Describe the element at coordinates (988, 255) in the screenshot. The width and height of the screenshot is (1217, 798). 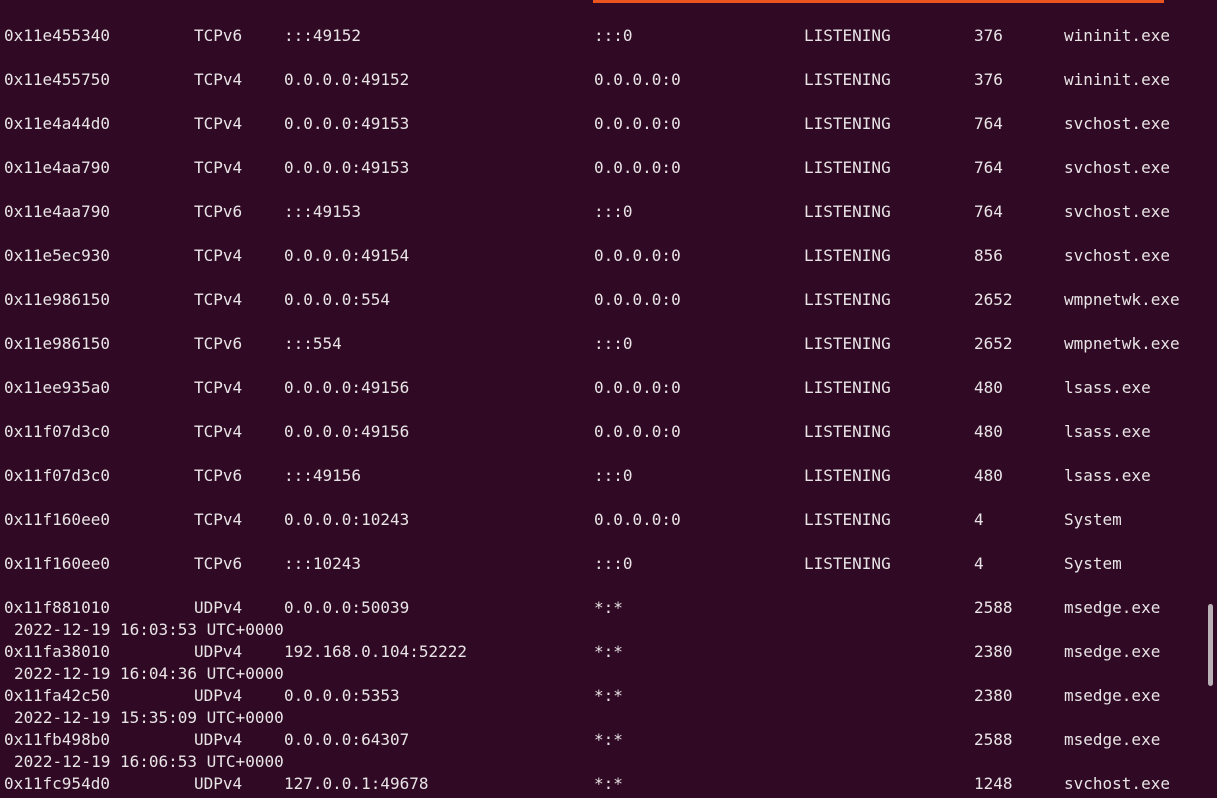
I see `cell-pid: 856` at that location.